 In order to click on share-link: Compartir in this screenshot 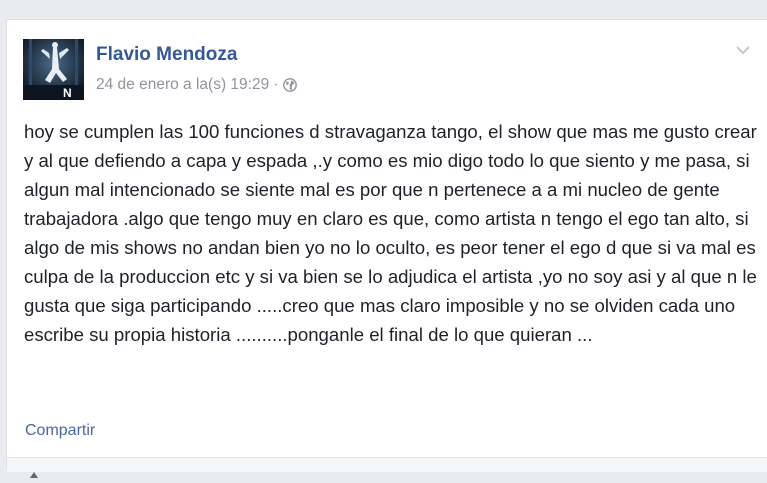, I will do `click(60, 431)`.